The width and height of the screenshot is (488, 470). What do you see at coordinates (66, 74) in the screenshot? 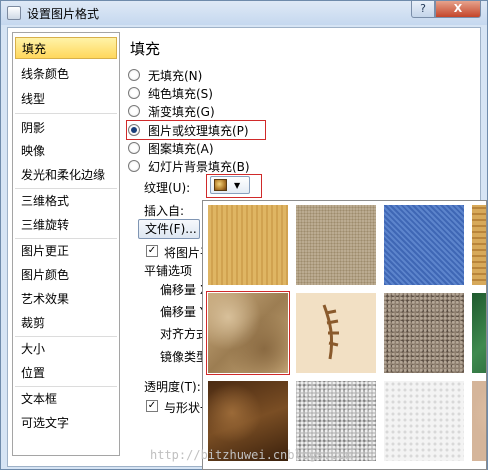
I see `nav-item-line-color: 线条颜色` at bounding box center [66, 74].